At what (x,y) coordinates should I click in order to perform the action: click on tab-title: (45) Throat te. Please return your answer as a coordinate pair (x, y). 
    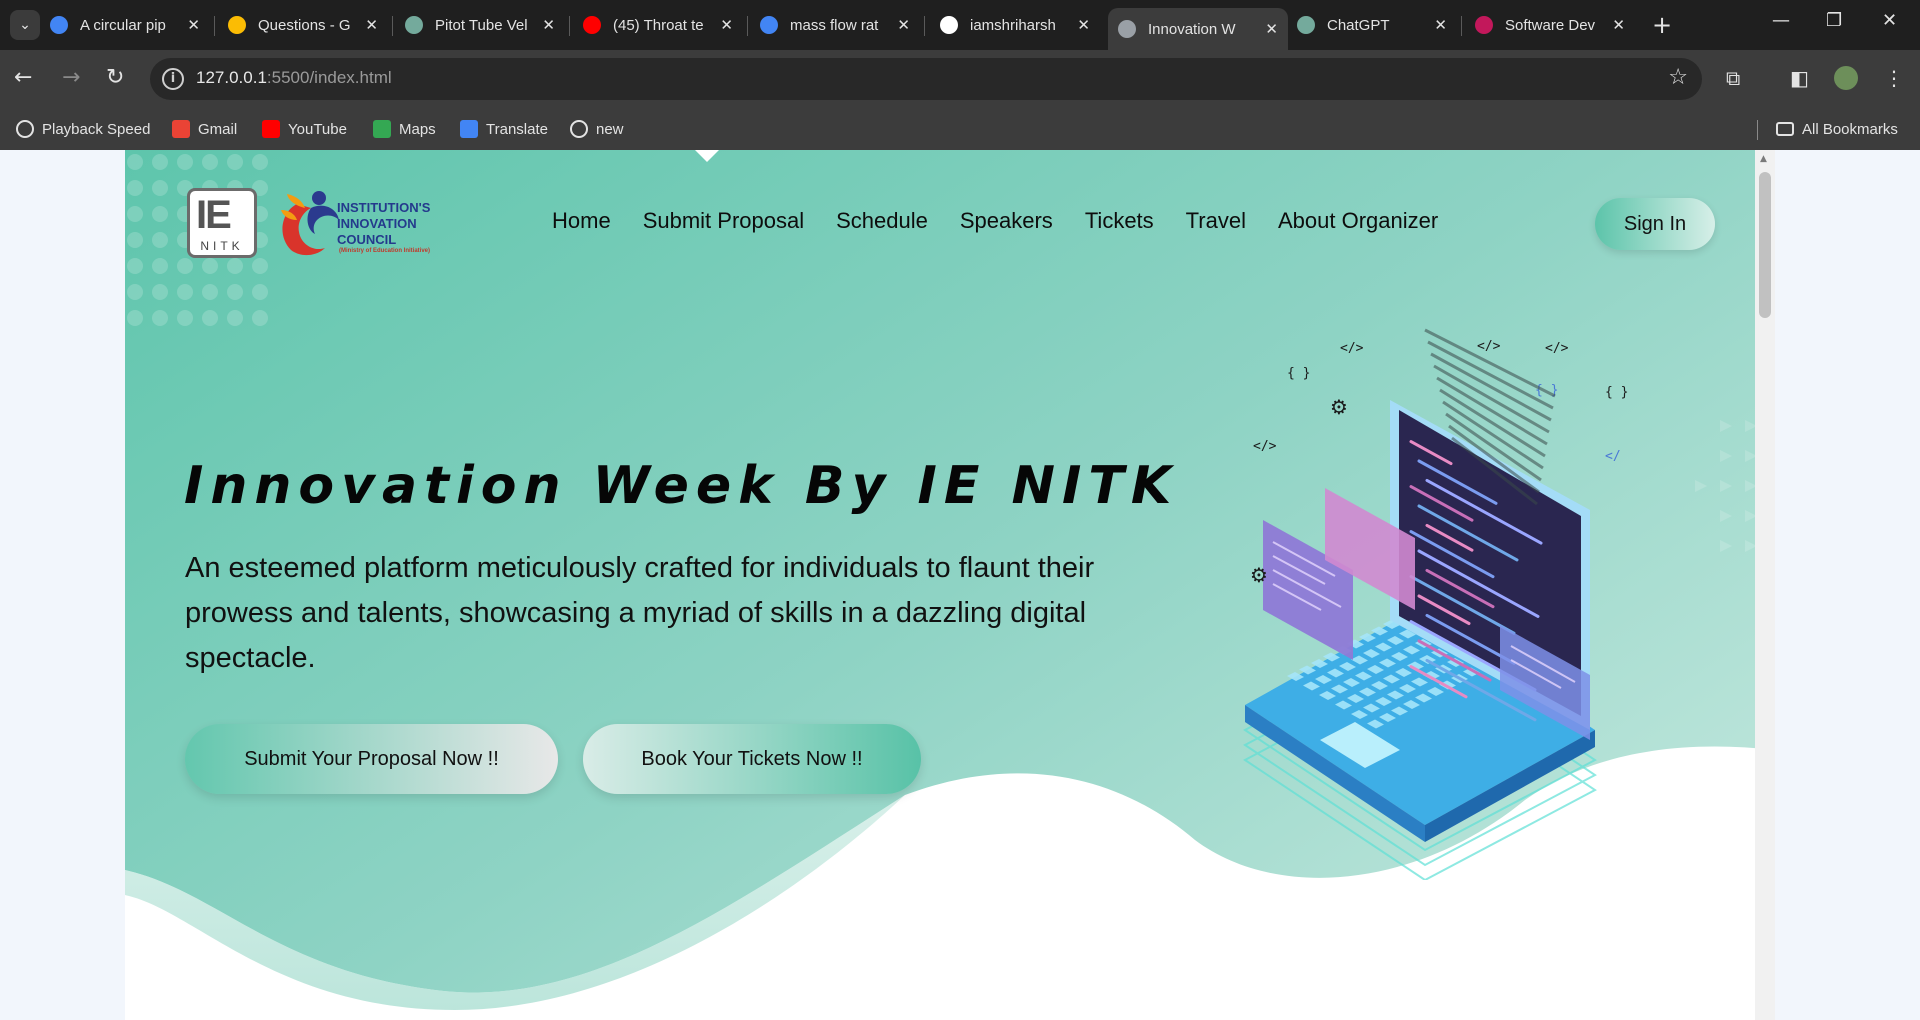
    Looking at the image, I should click on (658, 25).